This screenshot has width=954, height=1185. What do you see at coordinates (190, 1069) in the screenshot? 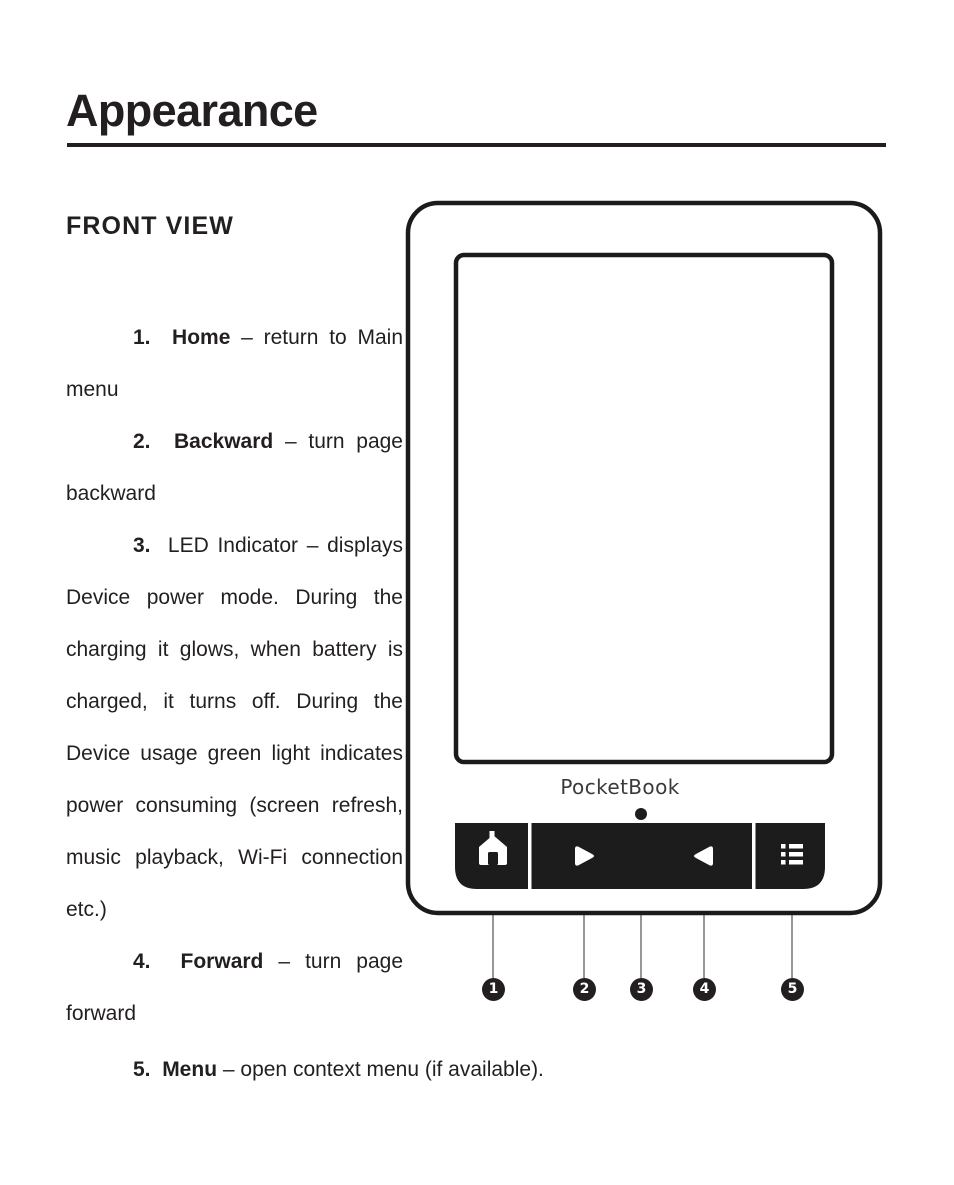
I see `item-term: Menu` at bounding box center [190, 1069].